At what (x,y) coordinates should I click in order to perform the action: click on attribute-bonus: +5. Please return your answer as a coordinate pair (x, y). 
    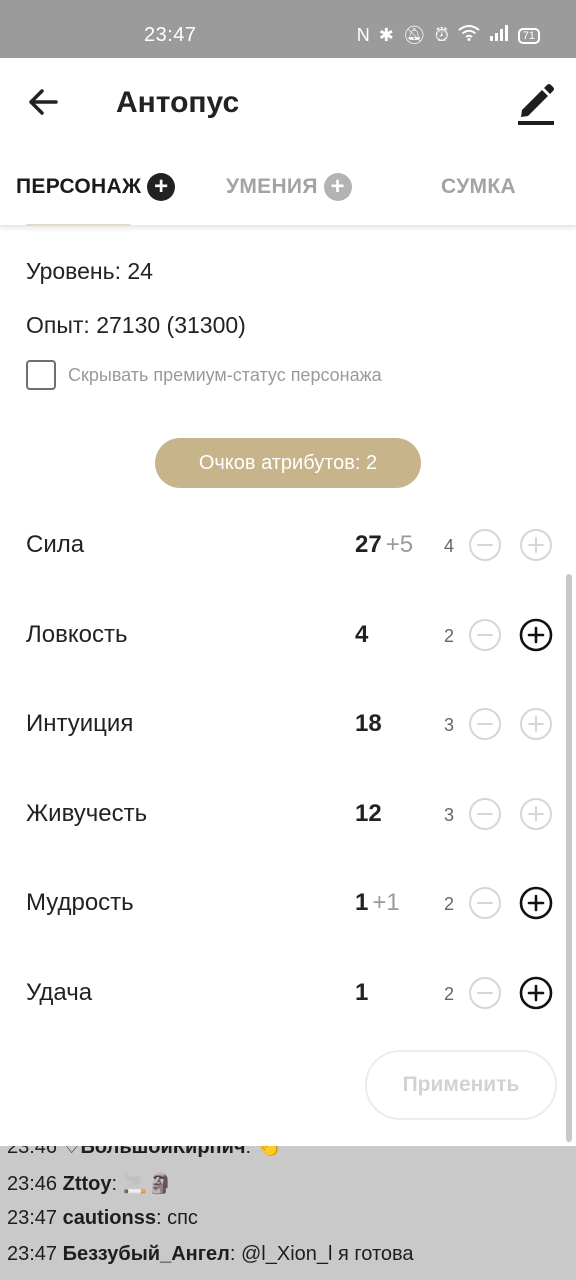
    Looking at the image, I should click on (399, 544).